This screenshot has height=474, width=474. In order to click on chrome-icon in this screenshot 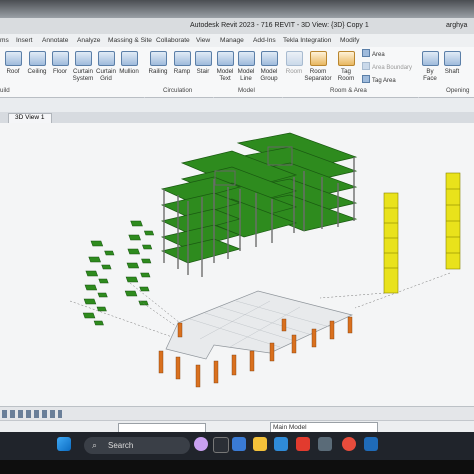, I will do `click(349, 444)`.